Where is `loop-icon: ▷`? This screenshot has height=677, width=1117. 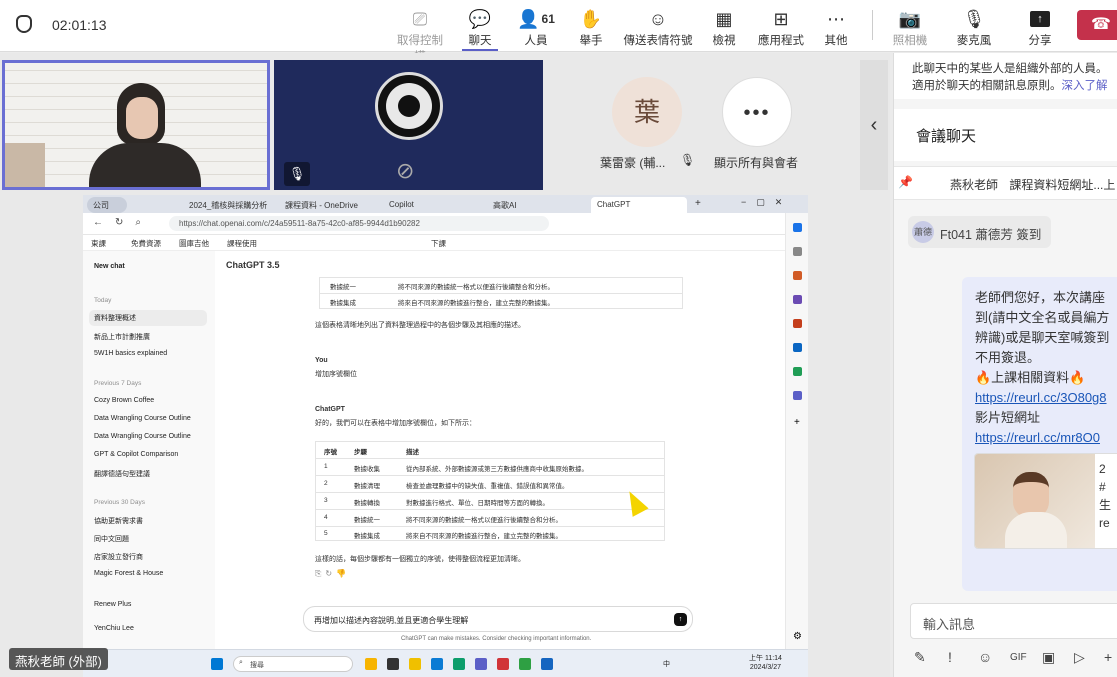 loop-icon: ▷ is located at coordinates (1079, 657).